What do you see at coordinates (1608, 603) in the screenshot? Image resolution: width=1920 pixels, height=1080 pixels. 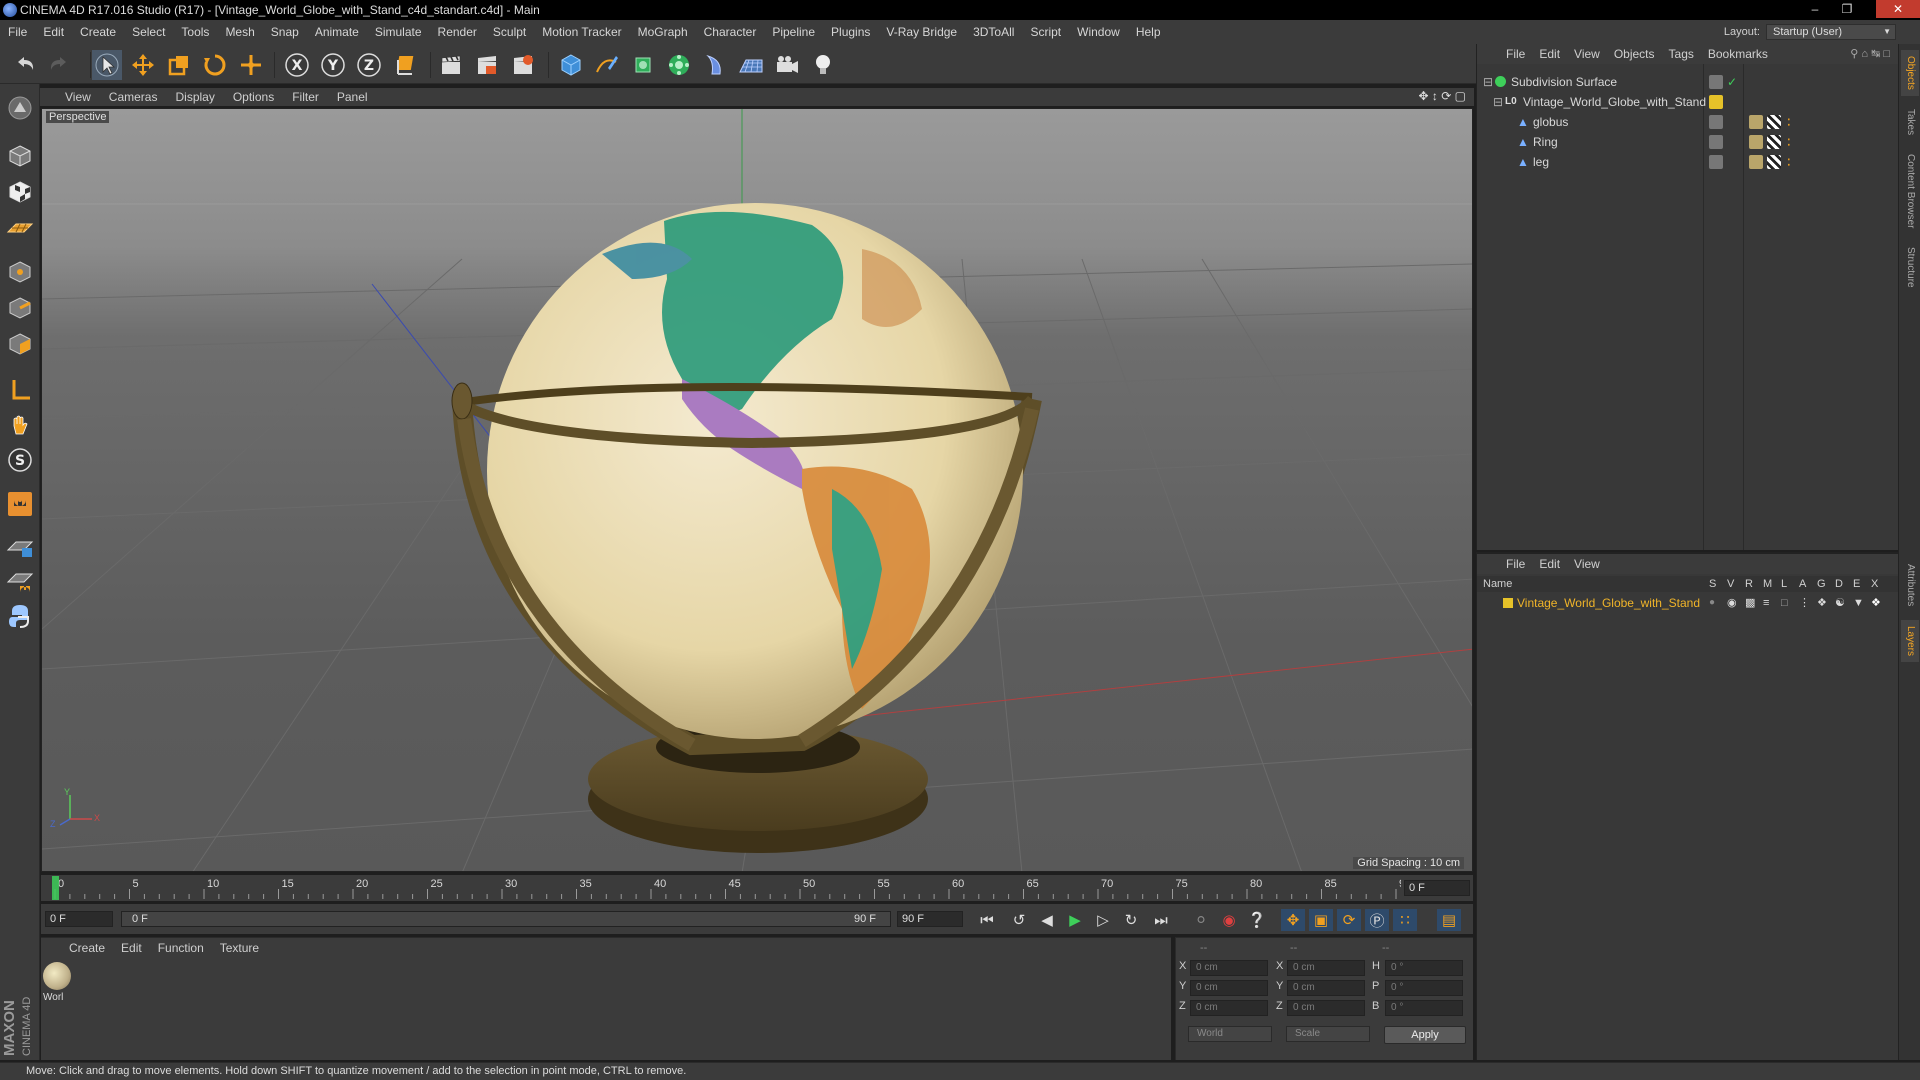 I see `layer-name: Vintage_World_Globe_with_Stand` at bounding box center [1608, 603].